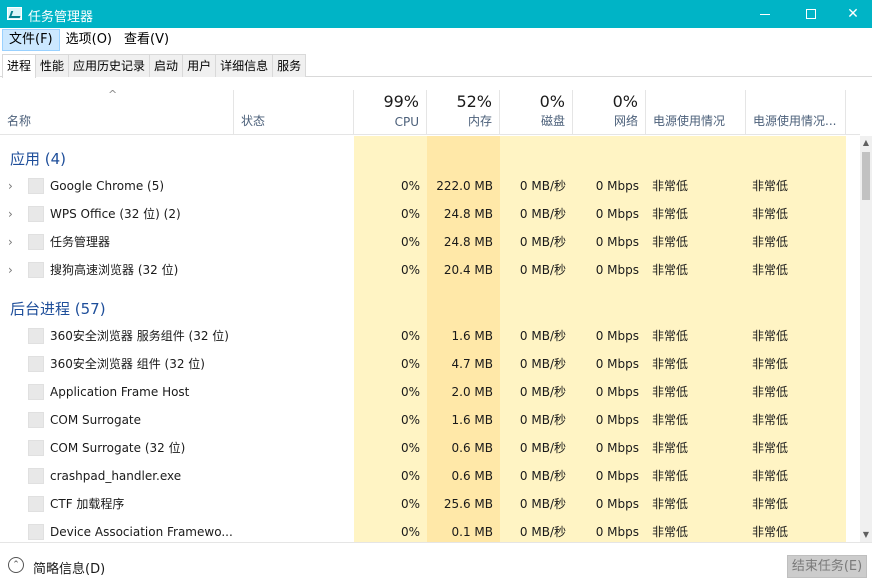 This screenshot has height=584, width=872. I want to click on cell-memory: 20.4 MB, so click(468, 270).